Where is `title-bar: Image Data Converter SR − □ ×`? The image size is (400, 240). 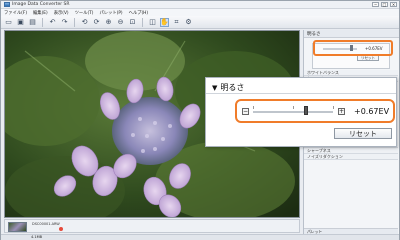
title-bar: Image Data Converter SR − □ × is located at coordinates (200, 5).